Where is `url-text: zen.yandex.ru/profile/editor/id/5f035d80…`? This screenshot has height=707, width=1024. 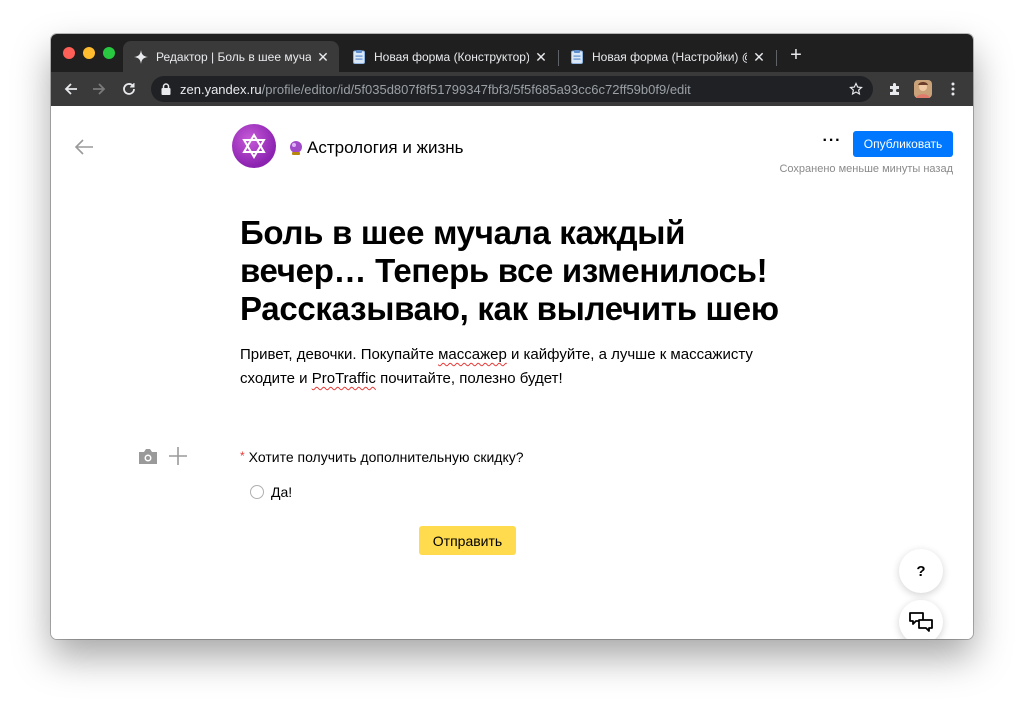
url-text: zen.yandex.ru/profile/editor/id/5f035d80… is located at coordinates (513, 89).